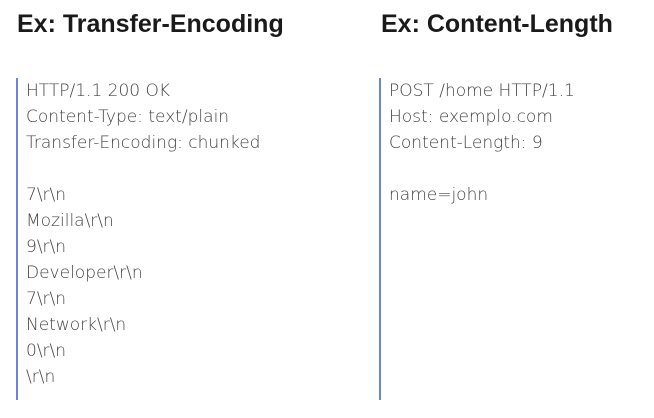 This screenshot has width=654, height=418. I want to click on code-line: Developer\r\n, so click(84, 273).